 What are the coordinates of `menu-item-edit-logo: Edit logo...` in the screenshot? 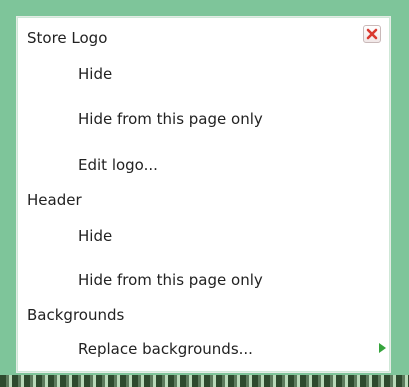 It's located at (118, 165).